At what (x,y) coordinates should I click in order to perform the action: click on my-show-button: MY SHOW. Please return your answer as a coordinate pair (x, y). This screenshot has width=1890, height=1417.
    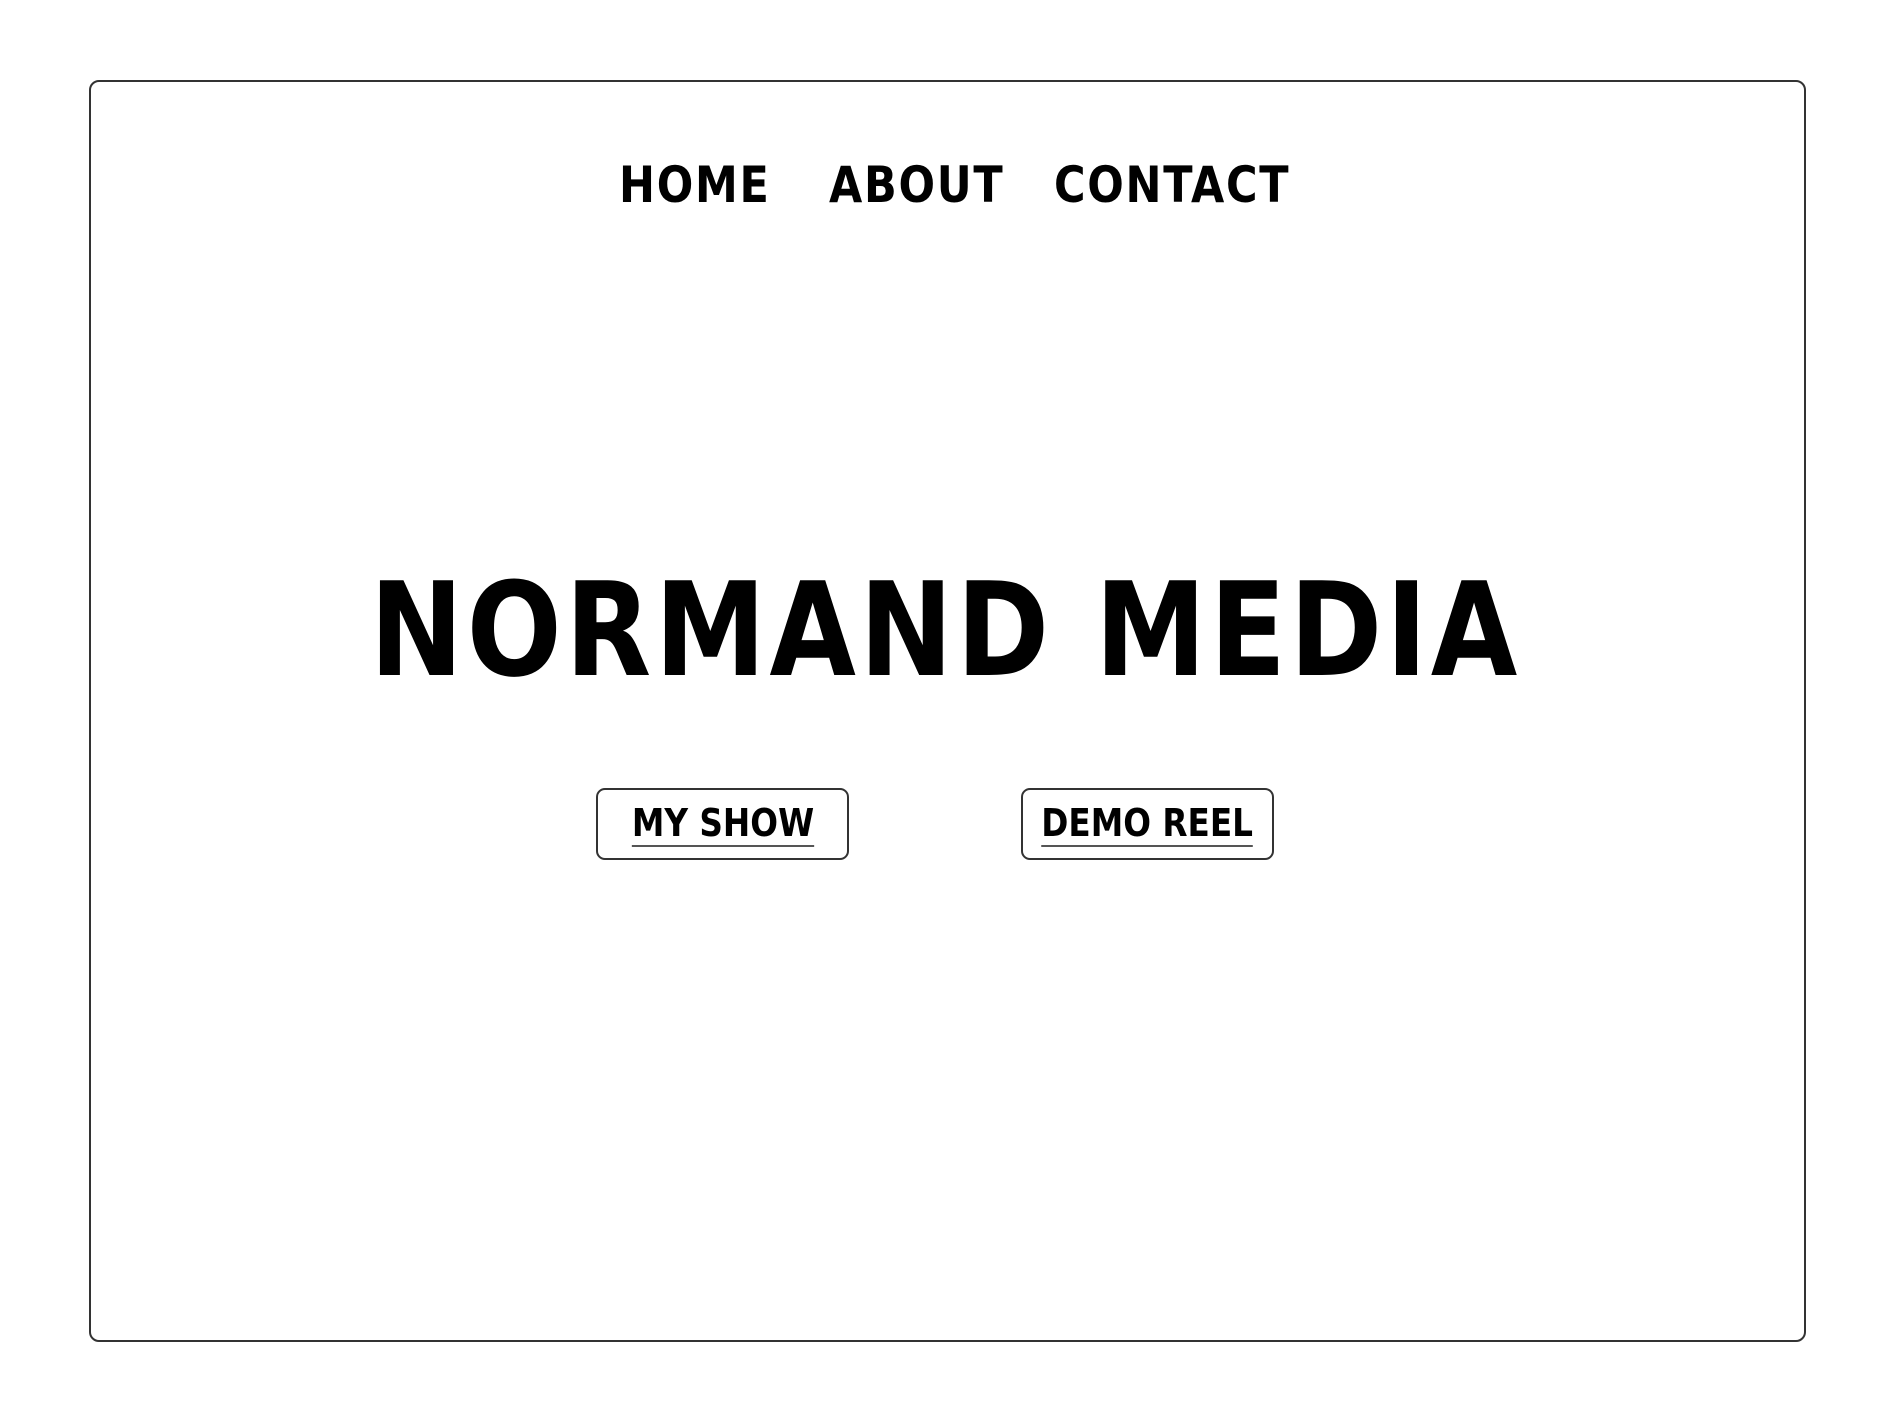
    Looking at the image, I should click on (722, 824).